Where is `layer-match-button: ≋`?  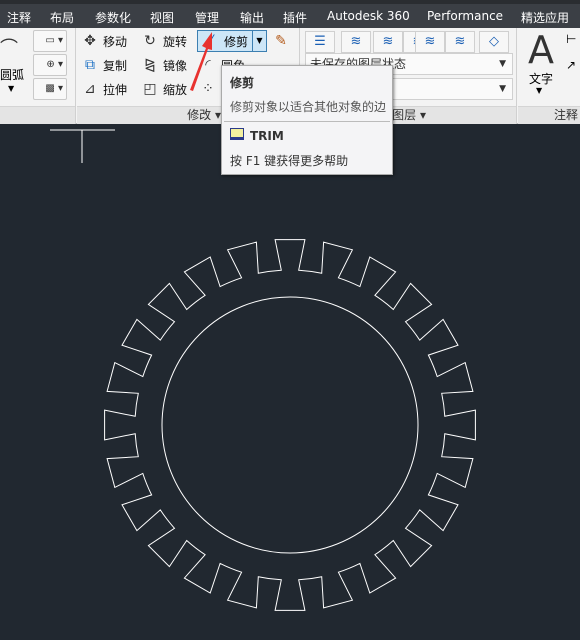
layer-match-button: ≋ is located at coordinates (388, 42).